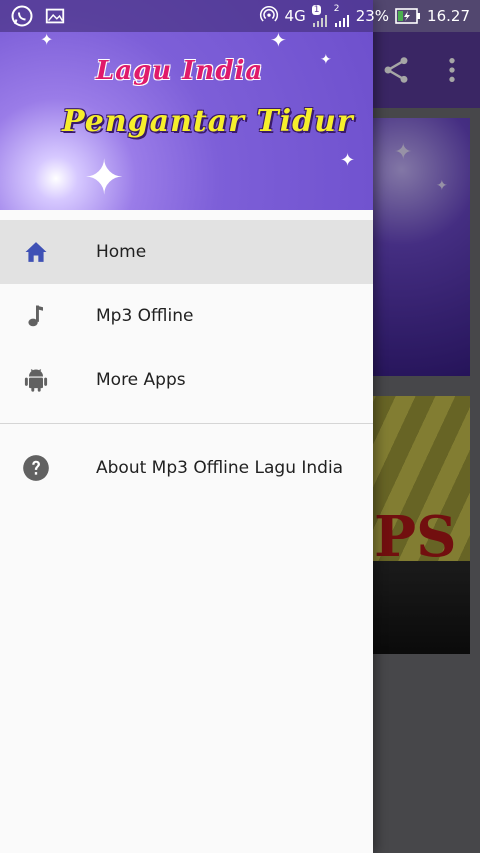 This screenshot has width=480, height=853. I want to click on status-bar: 4G 1 2 23% 16.27, so click(240, 16).